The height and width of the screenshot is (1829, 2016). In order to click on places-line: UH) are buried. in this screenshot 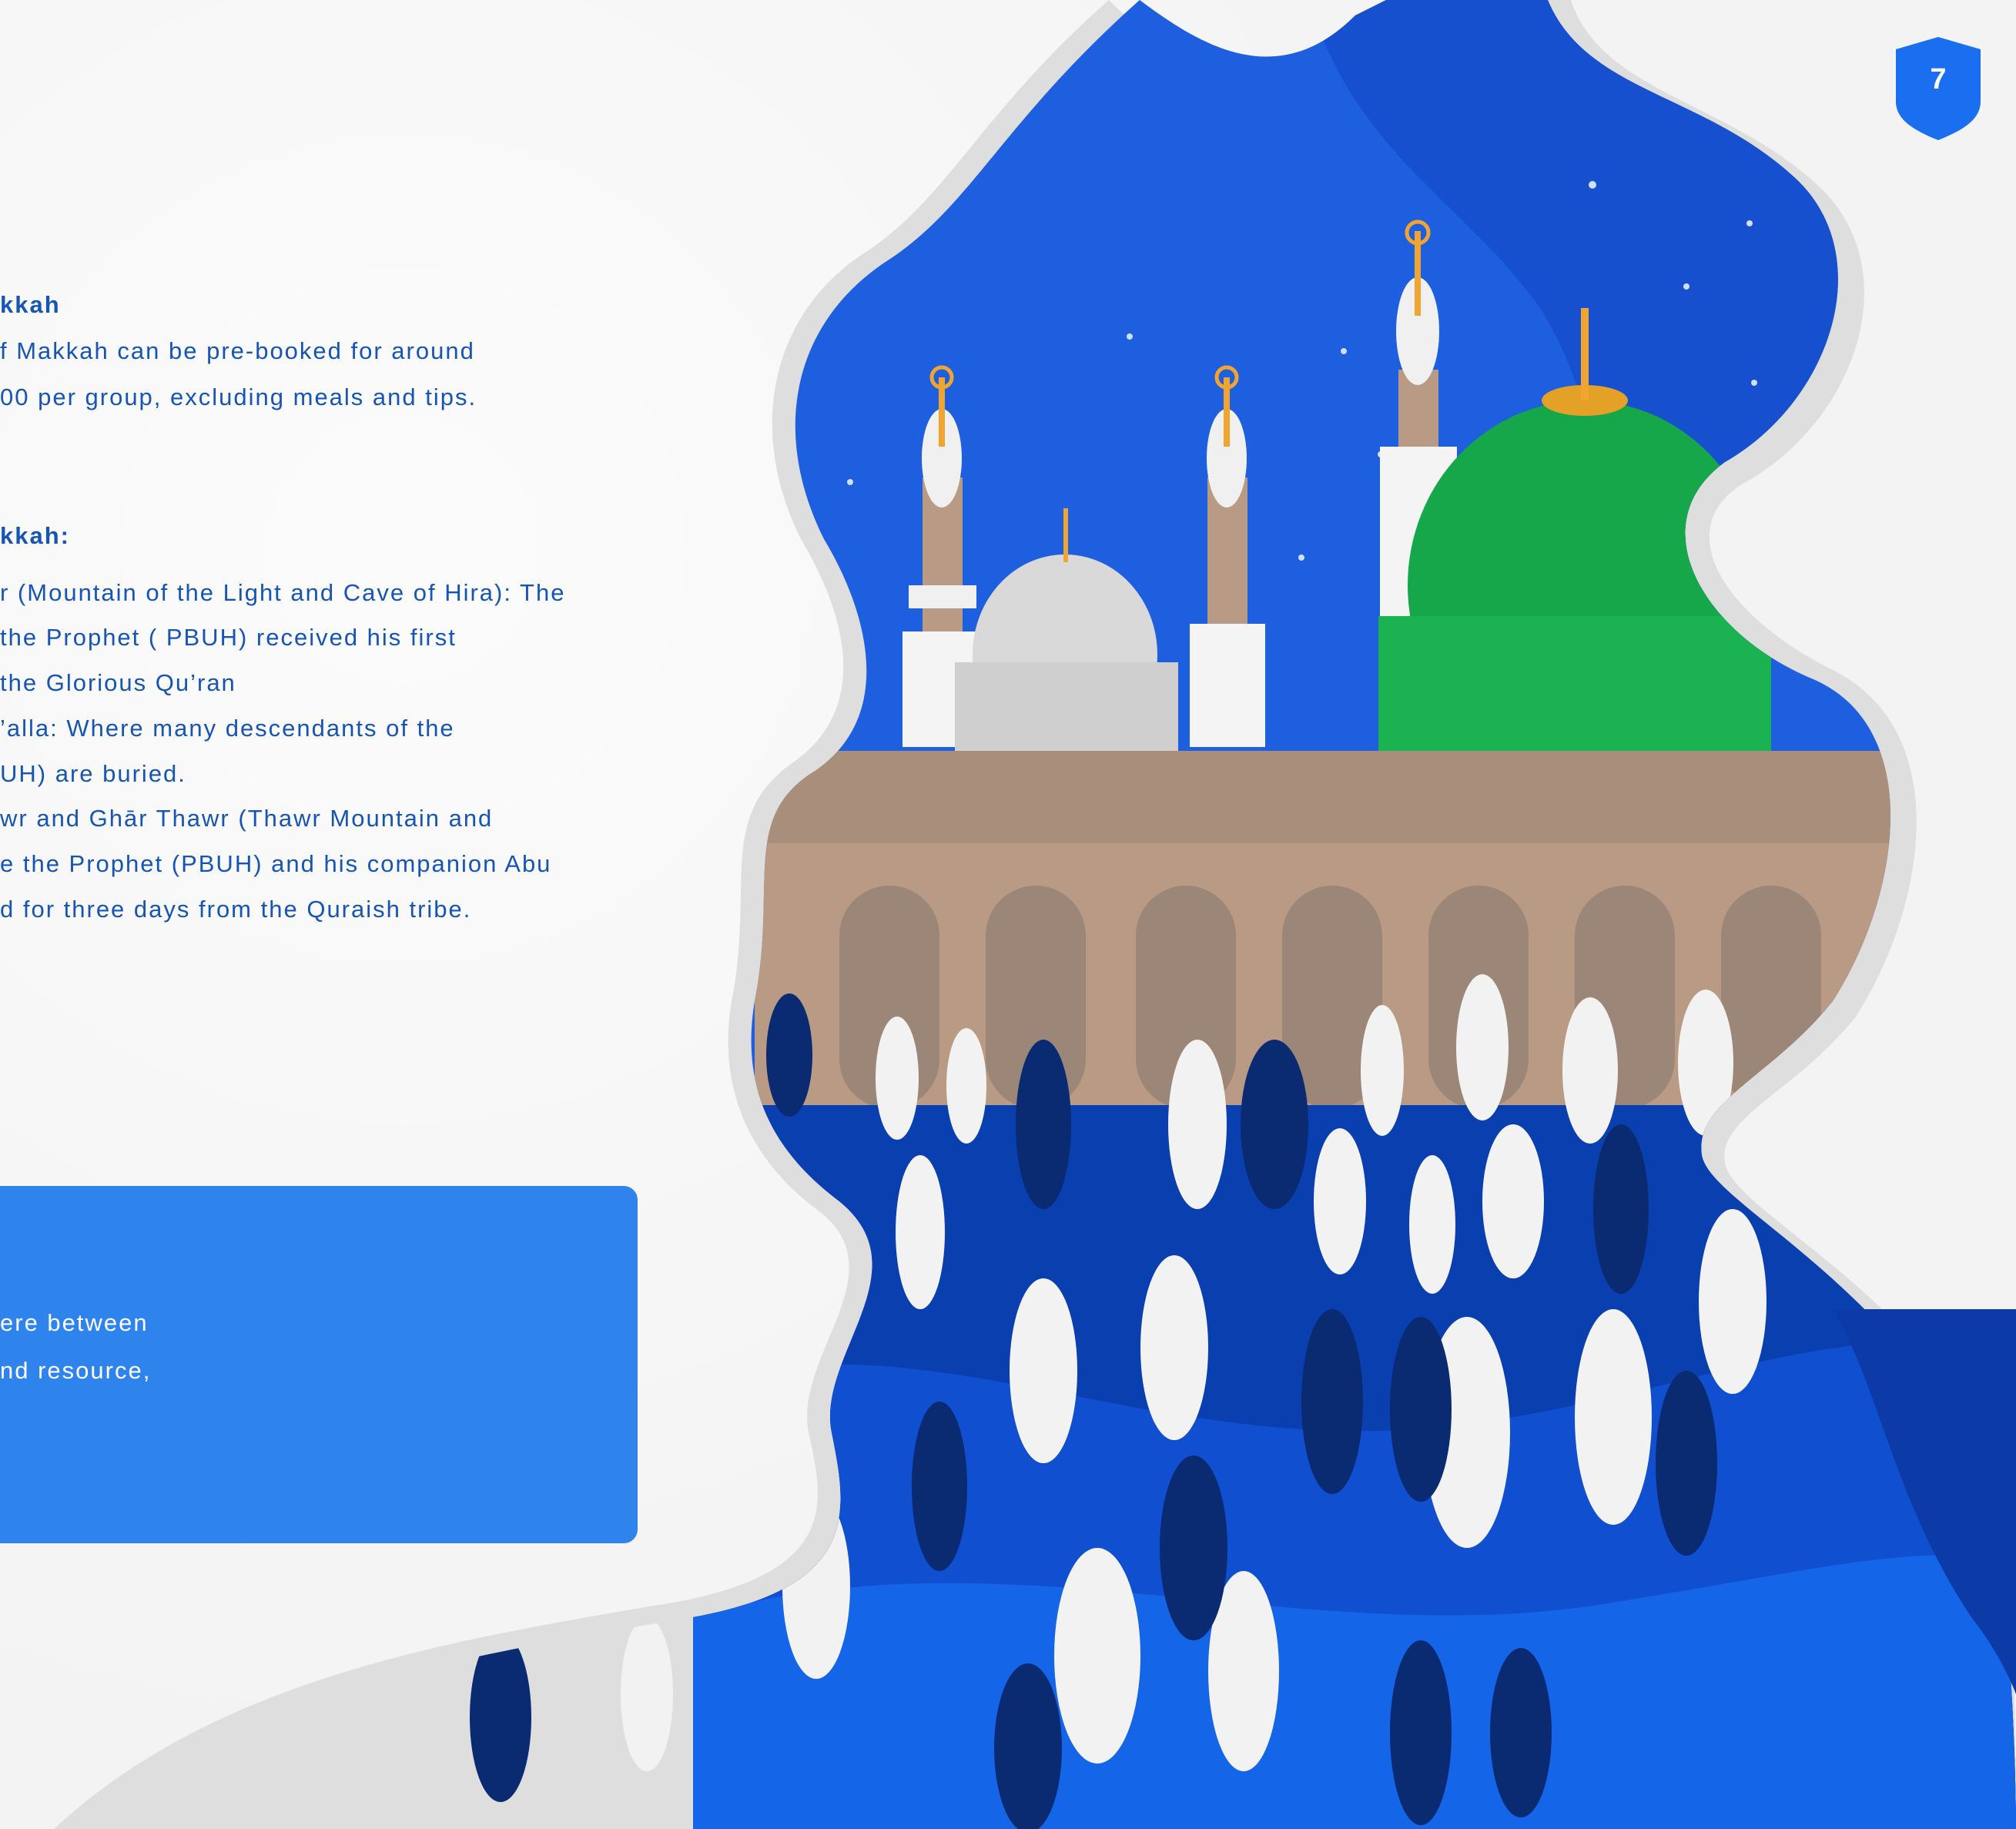, I will do `click(93, 774)`.